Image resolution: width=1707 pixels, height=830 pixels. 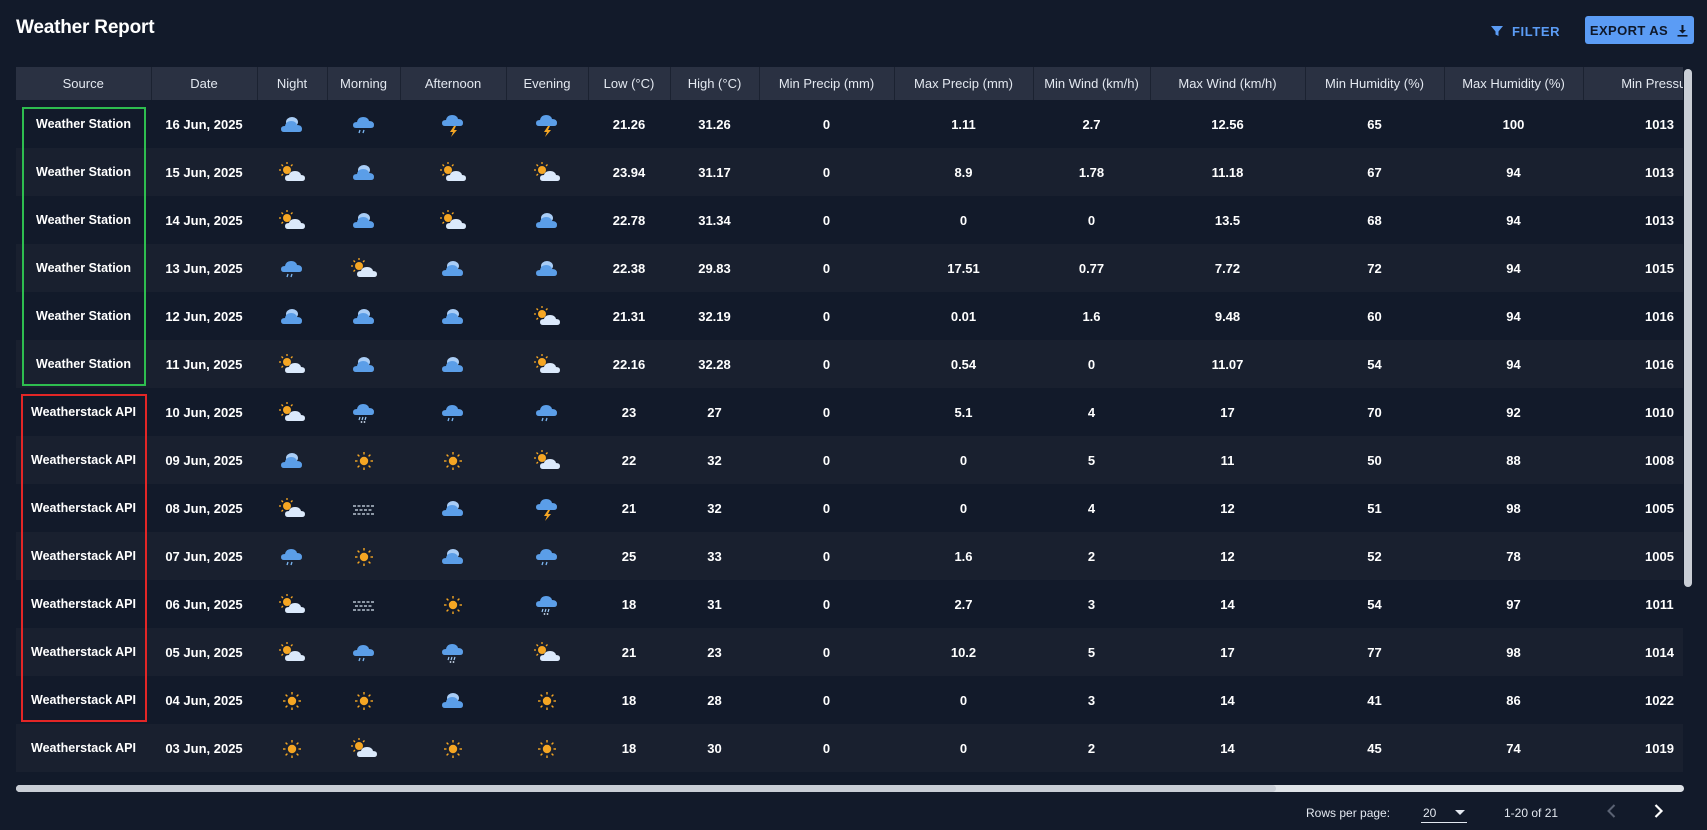 I want to click on max-hum-cell, so click(x=1513, y=777).